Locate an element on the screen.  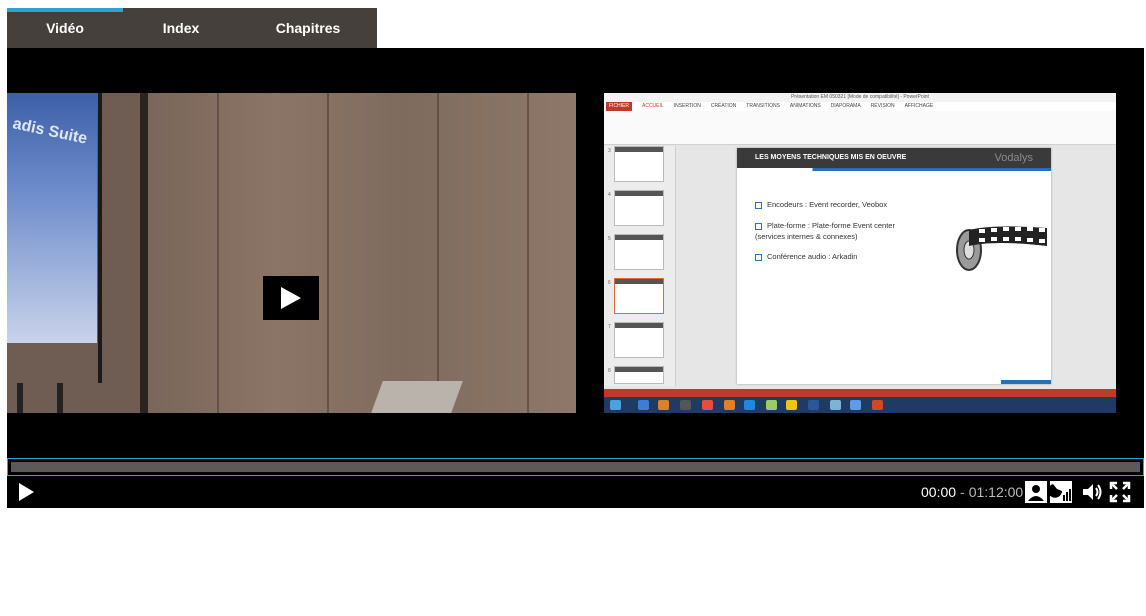
duration: 01:12:00 is located at coordinates (996, 492).